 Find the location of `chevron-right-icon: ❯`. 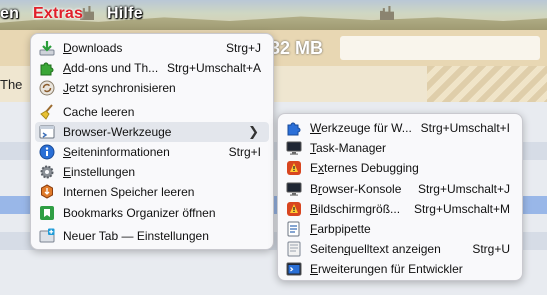

chevron-right-icon: ❯ is located at coordinates (253, 131).